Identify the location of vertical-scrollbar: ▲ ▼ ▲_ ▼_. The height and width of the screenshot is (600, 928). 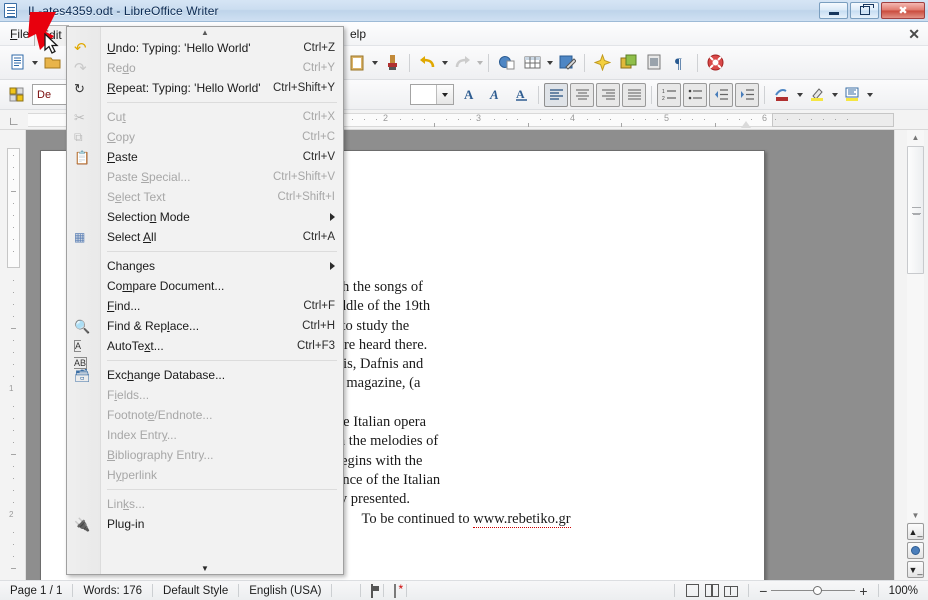
(911, 355).